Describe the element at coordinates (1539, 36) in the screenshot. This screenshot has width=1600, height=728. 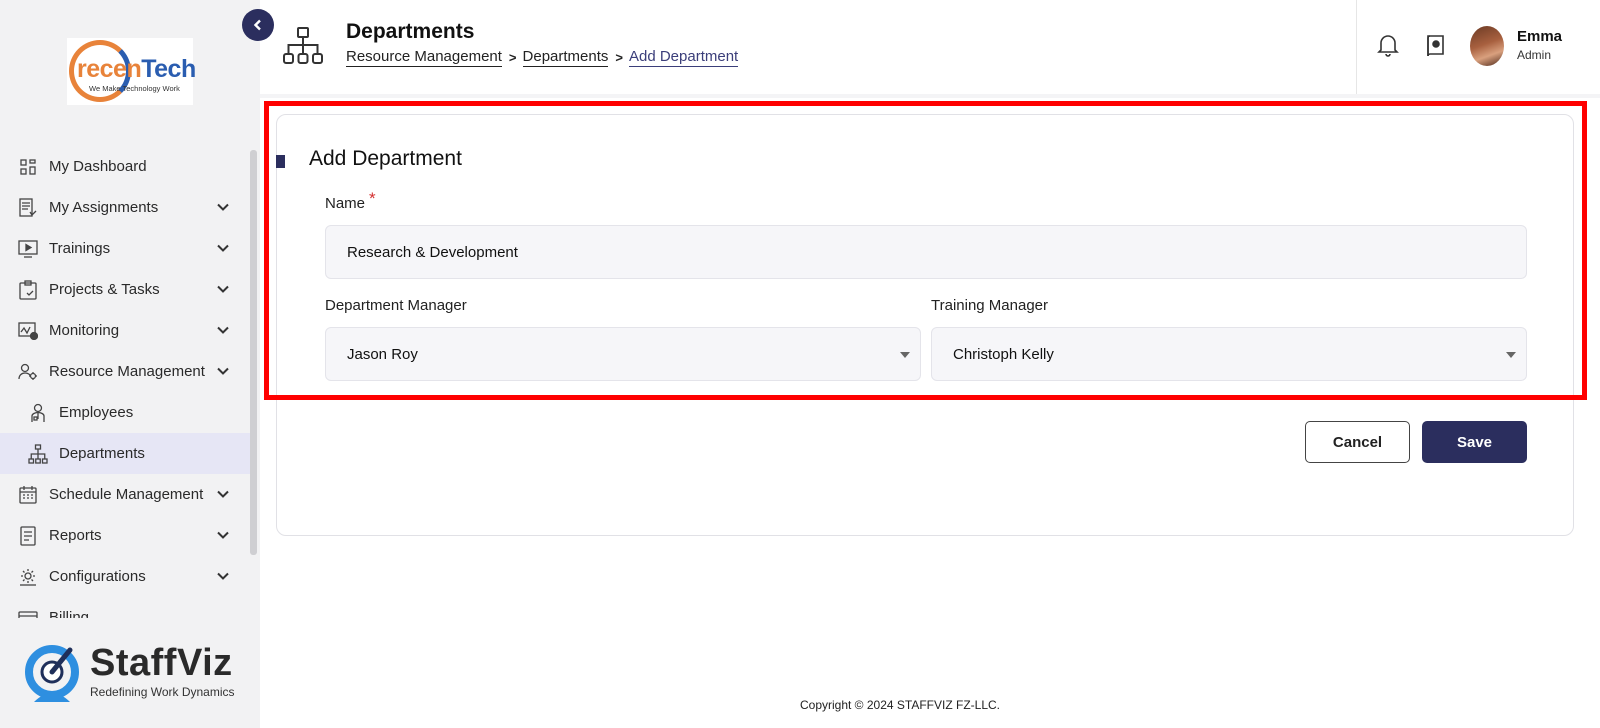
I see `user-name: Emma` at that location.